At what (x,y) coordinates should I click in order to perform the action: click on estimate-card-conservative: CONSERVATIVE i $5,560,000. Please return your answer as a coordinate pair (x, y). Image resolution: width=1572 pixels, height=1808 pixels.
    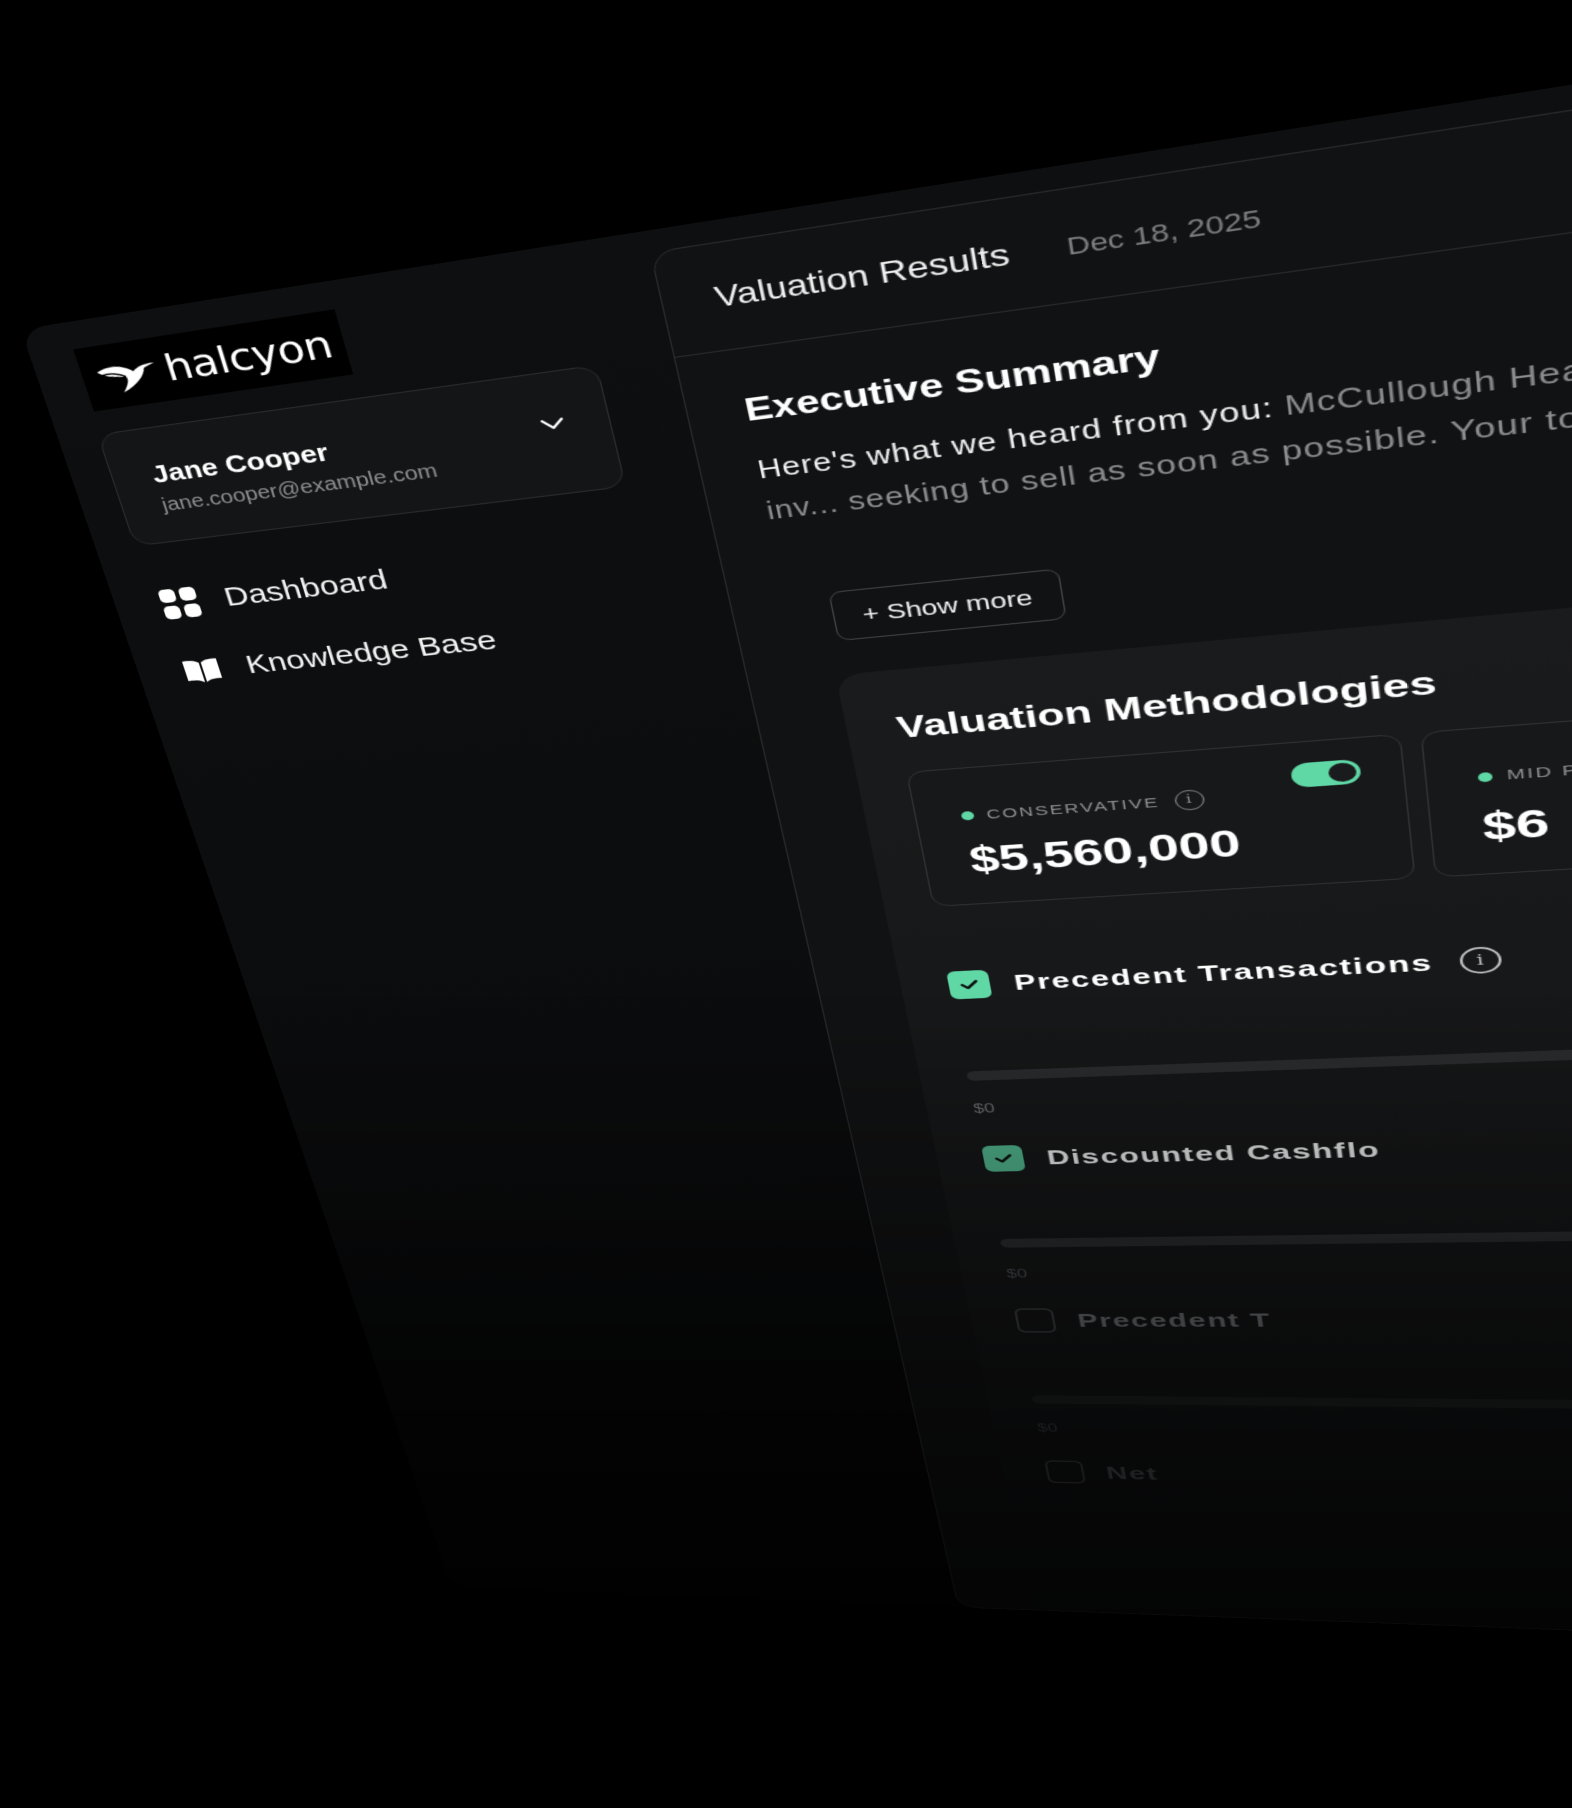
    Looking at the image, I should click on (1160, 820).